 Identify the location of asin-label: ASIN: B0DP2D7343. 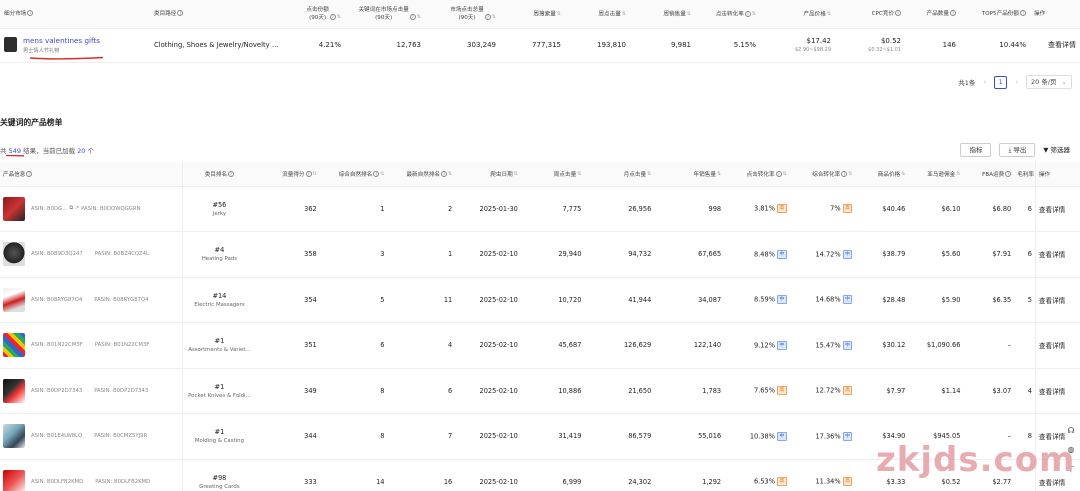
(56, 391).